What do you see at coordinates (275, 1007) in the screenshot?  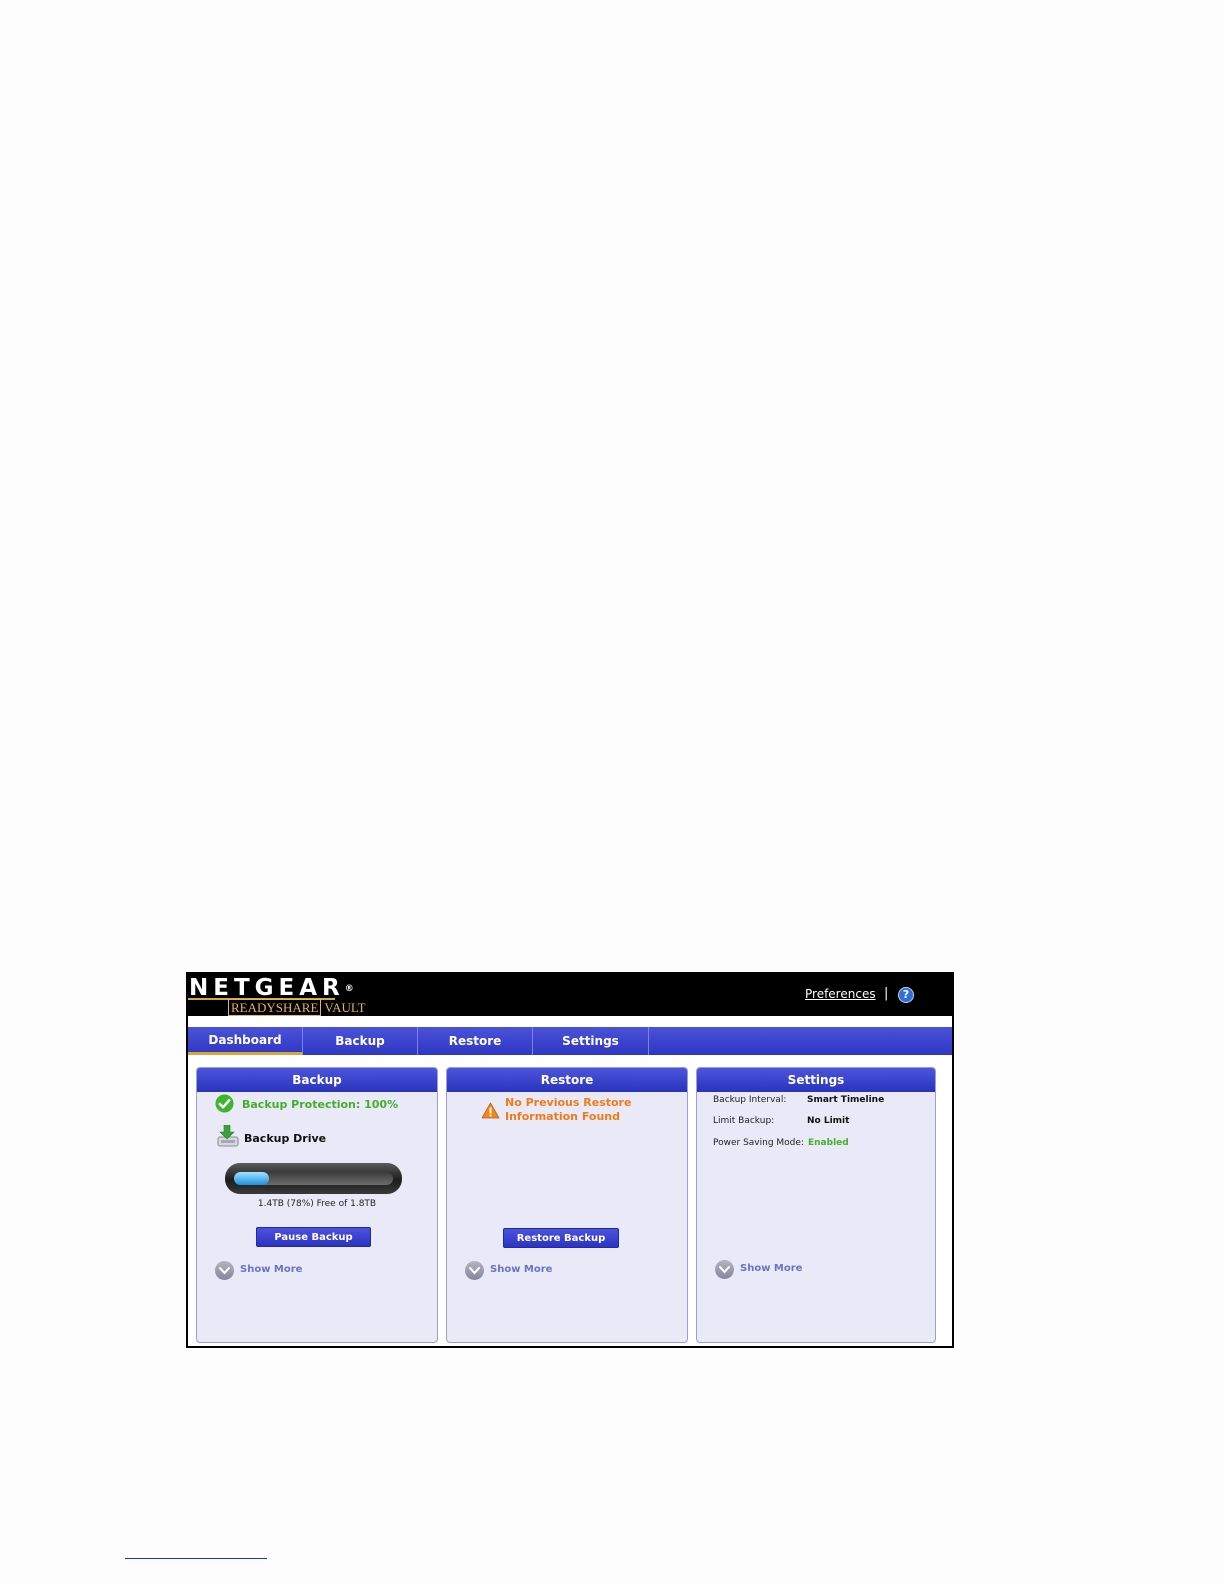 I see `product-name-boxed: READYSHARE` at bounding box center [275, 1007].